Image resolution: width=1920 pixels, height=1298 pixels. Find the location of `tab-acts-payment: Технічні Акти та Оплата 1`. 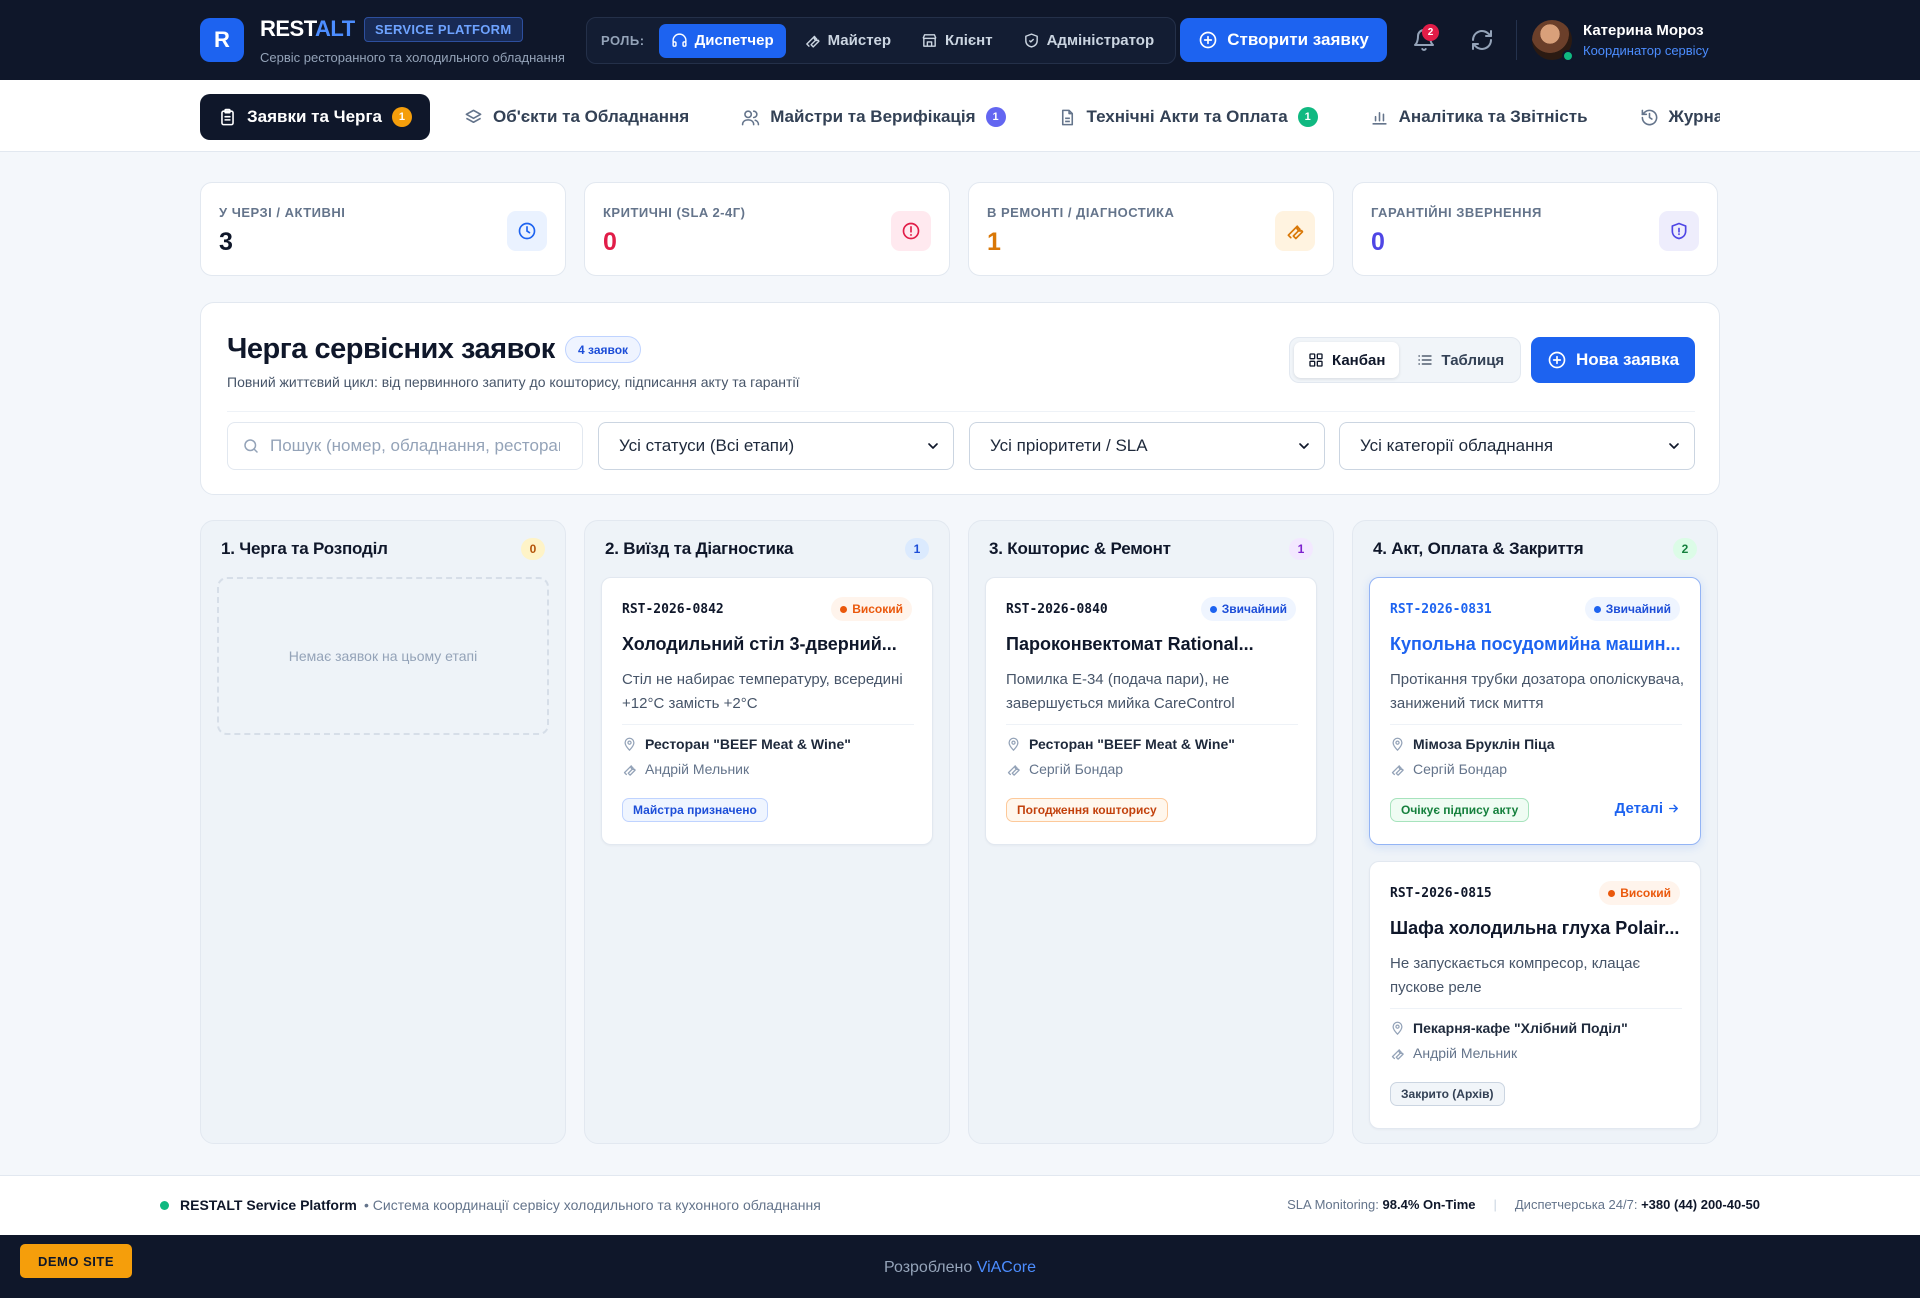

tab-acts-payment: Технічні Акти та Оплата 1 is located at coordinates (1188, 117).